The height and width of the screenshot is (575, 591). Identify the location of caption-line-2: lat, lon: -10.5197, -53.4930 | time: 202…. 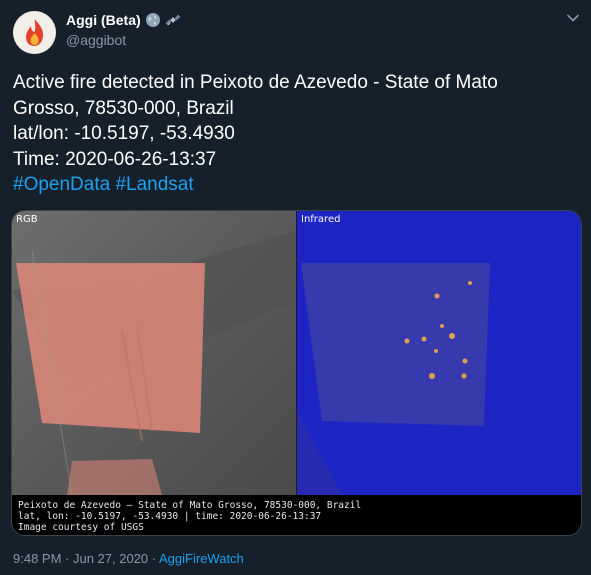
(169, 516).